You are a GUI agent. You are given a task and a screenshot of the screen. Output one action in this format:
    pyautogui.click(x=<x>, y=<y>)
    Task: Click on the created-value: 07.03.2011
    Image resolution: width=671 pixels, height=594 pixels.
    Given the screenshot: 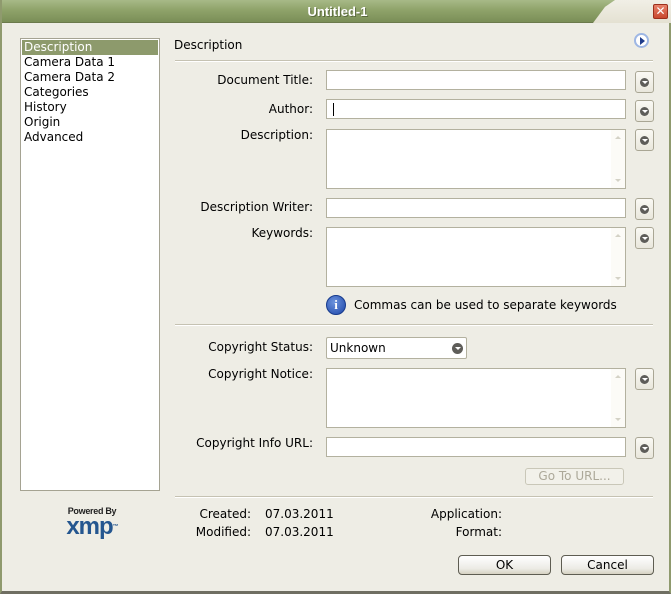 What is the action you would take?
    pyautogui.click(x=299, y=514)
    